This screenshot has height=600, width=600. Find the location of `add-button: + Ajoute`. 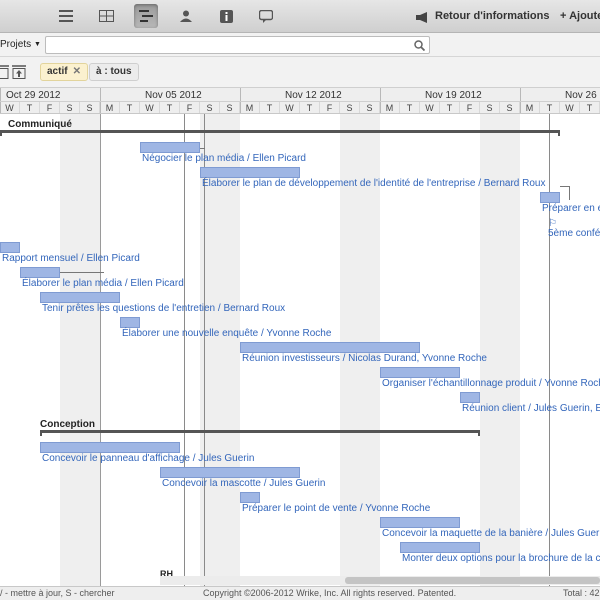

add-button: + Ajoute is located at coordinates (580, 16).